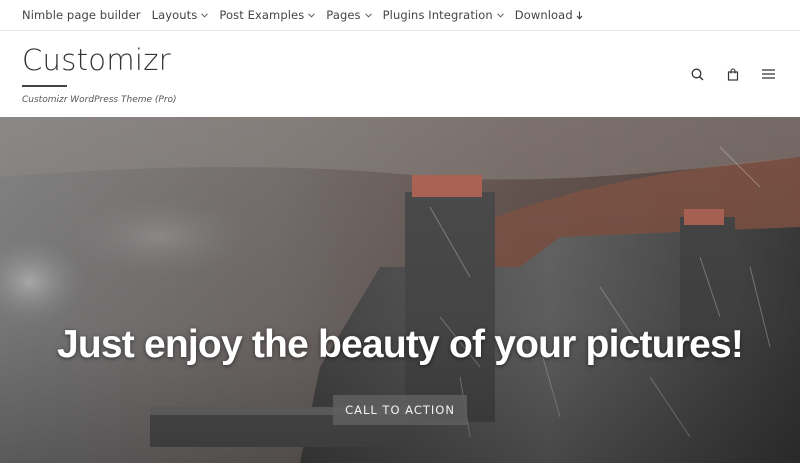  I want to click on nav-item-plugins-integration: Plugins Integration, so click(443, 15).